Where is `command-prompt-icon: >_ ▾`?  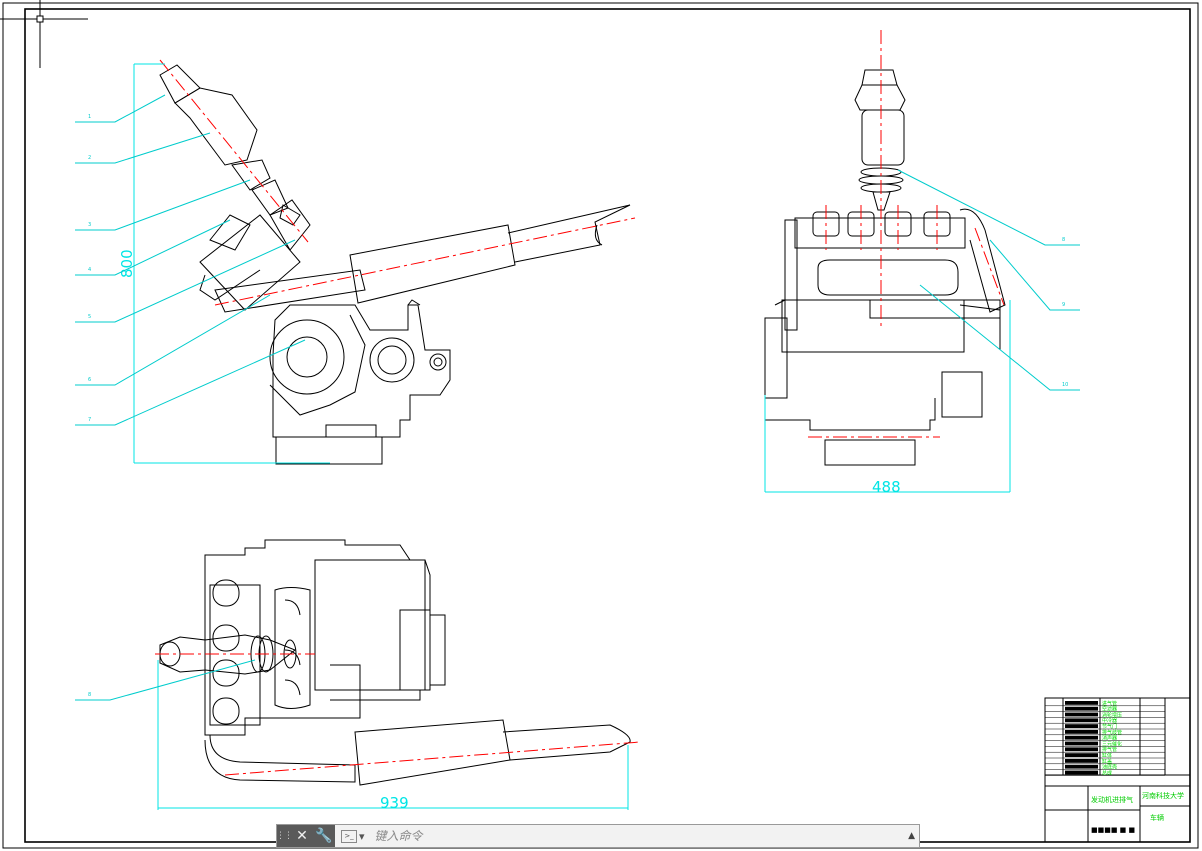
command-prompt-icon: >_ ▾ is located at coordinates (353, 836).